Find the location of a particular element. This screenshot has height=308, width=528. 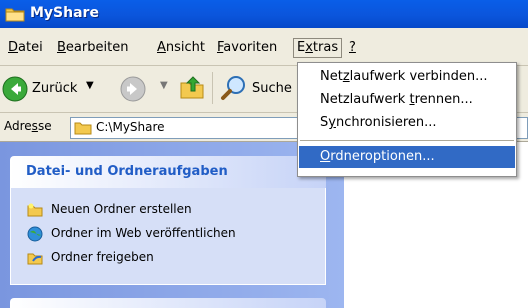

publish-web-icon is located at coordinates (35, 234).